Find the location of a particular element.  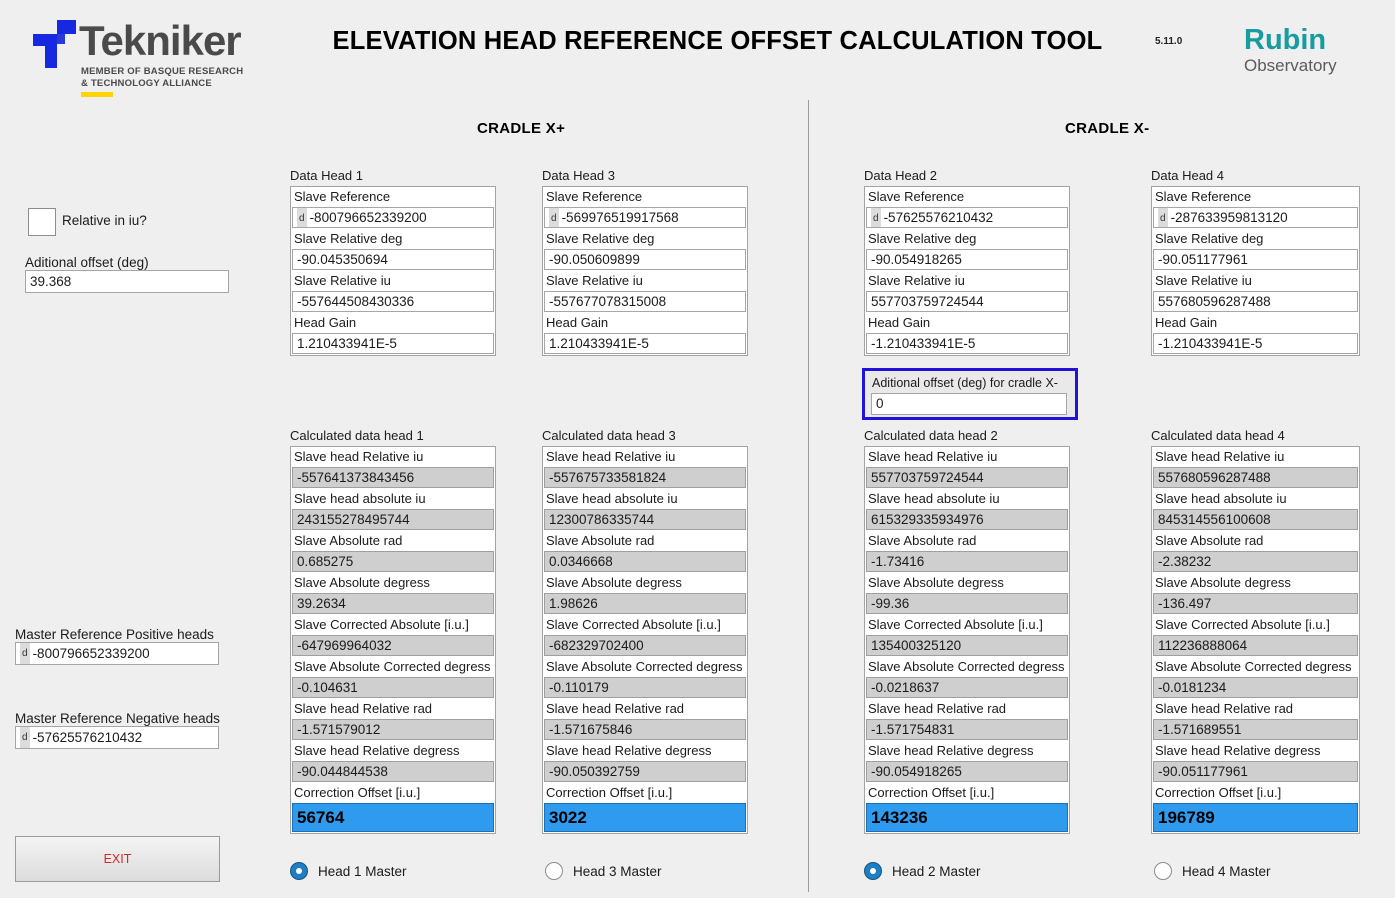

master-head-radio-label: Head 4 Master is located at coordinates (1226, 871).